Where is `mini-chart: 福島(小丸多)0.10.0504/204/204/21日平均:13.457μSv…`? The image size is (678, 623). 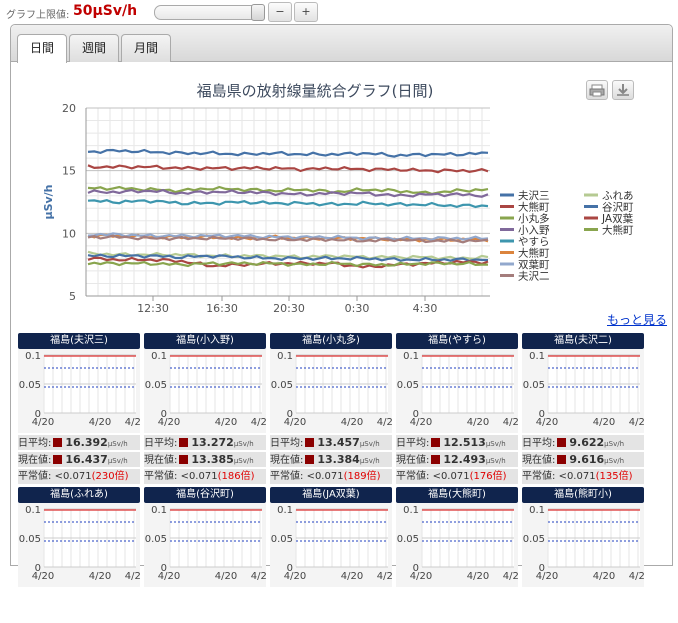 mini-chart: 福島(小丸多)0.10.0504/204/204/21日平均:13.457μSv… is located at coordinates (334, 408).